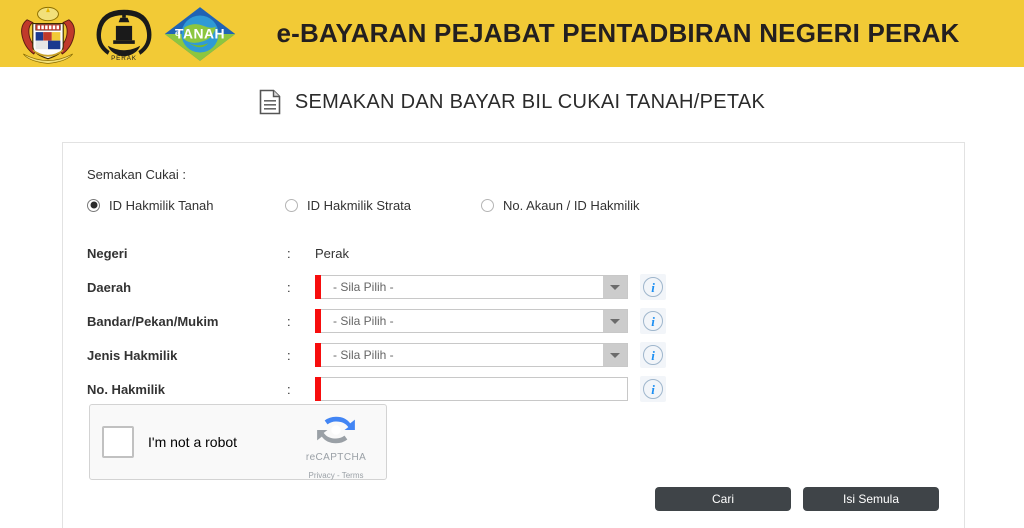 The height and width of the screenshot is (528, 1024). I want to click on perak-state-emblem-logo: PERAK, so click(124, 34).